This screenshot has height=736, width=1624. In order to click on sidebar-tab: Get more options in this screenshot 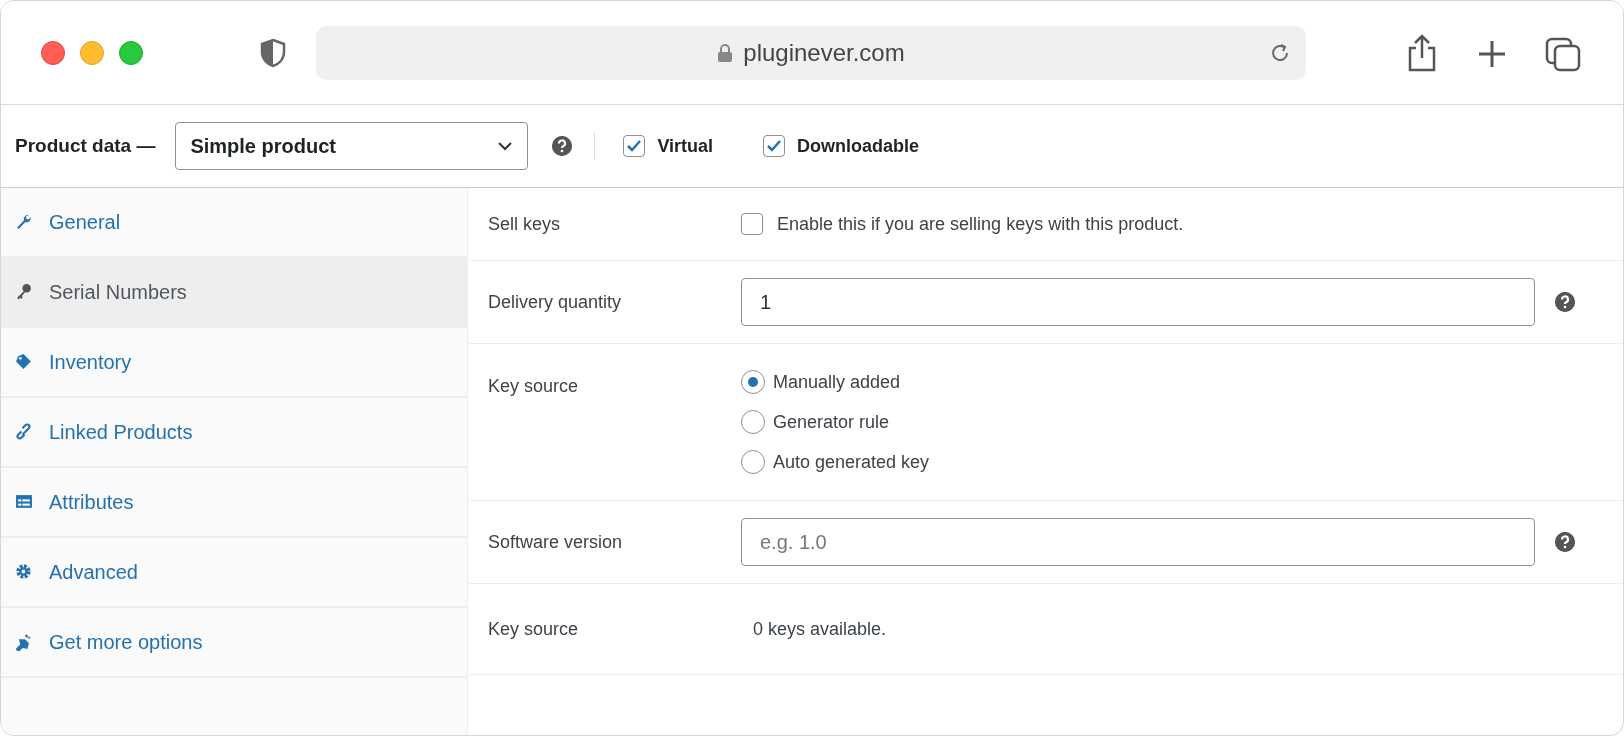, I will do `click(234, 643)`.